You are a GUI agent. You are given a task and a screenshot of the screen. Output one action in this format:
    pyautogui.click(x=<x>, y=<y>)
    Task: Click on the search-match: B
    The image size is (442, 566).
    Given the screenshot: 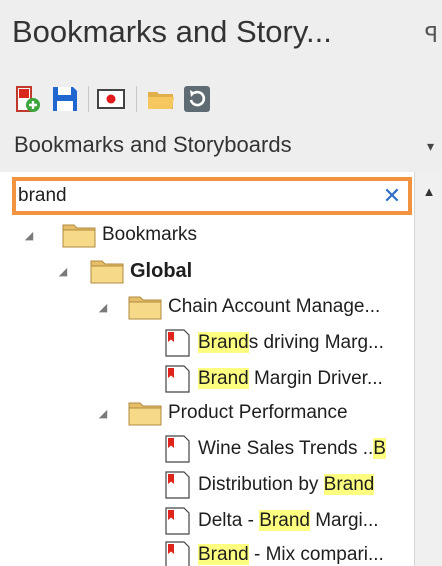 What is the action you would take?
    pyautogui.click(x=379, y=448)
    